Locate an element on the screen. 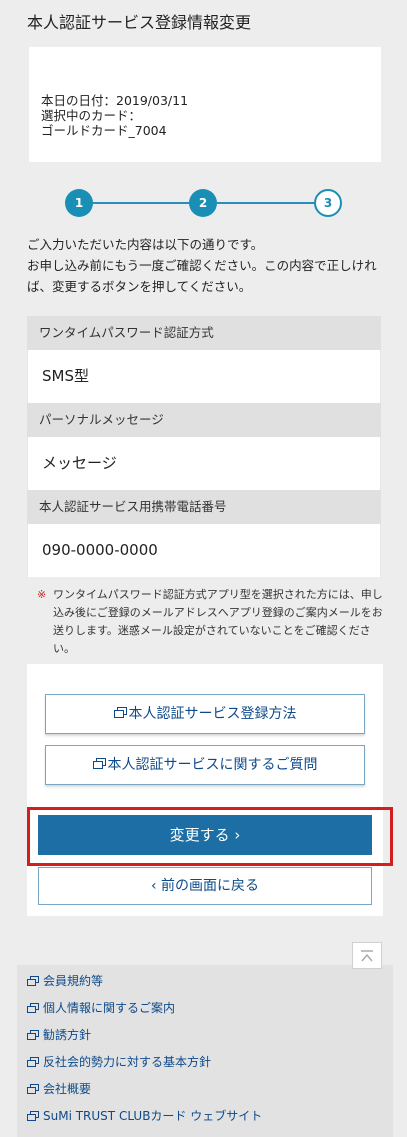  field-label-otp-method: ワンタイムパスワード認証方式 is located at coordinates (204, 333).